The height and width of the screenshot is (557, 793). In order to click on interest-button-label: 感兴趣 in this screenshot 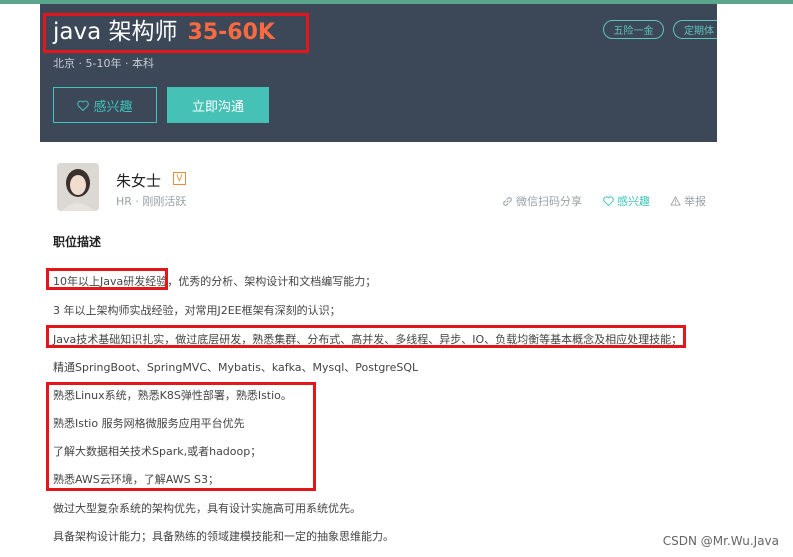, I will do `click(113, 107)`.